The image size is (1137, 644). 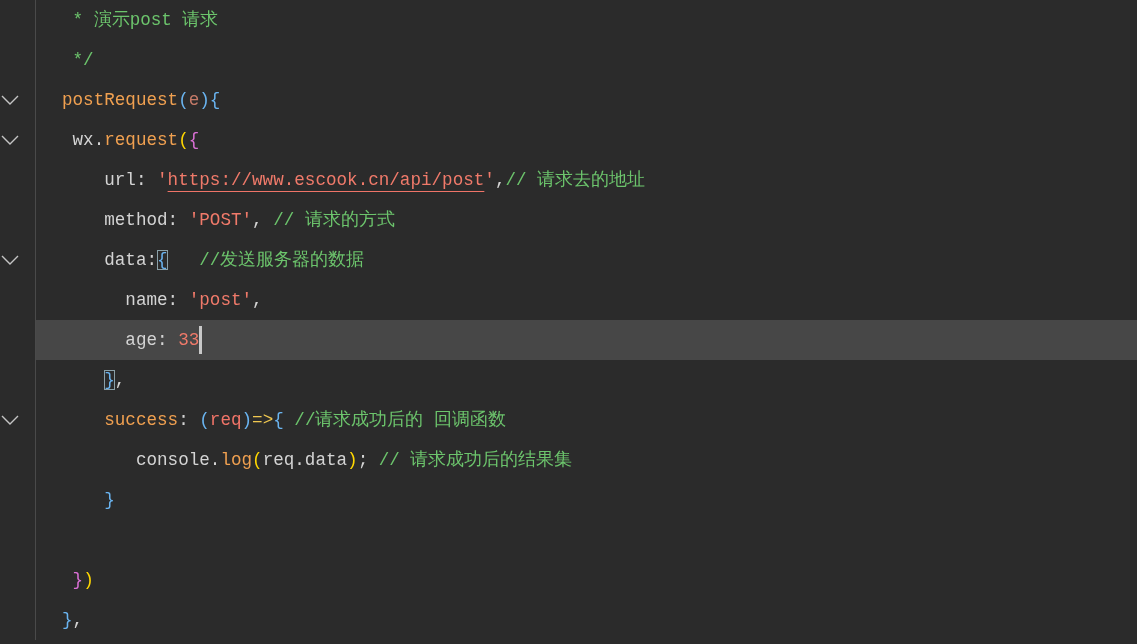 I want to click on code-line: }), so click(x=82, y=580).